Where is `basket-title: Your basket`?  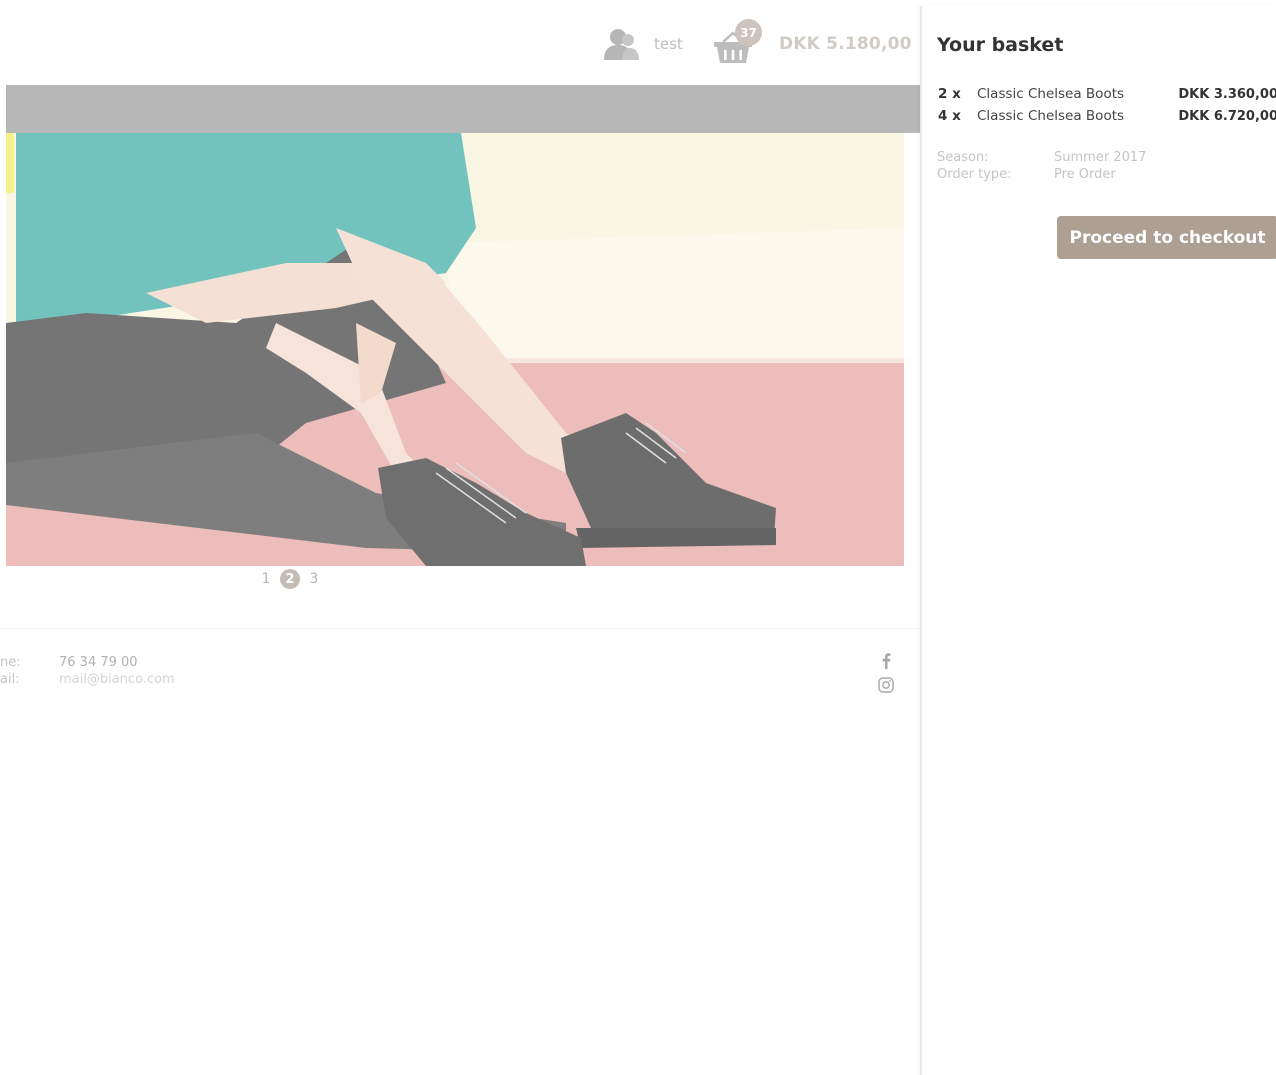 basket-title: Your basket is located at coordinates (1000, 45).